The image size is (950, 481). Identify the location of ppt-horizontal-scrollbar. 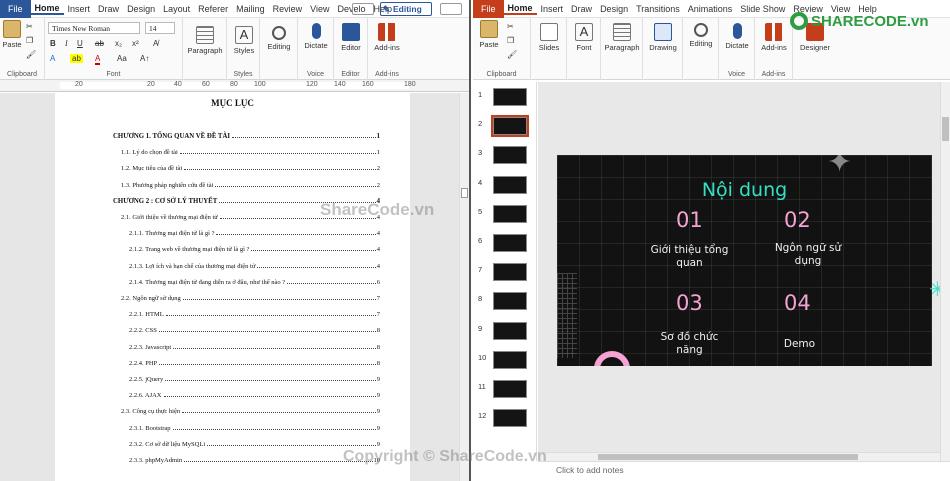
(739, 456).